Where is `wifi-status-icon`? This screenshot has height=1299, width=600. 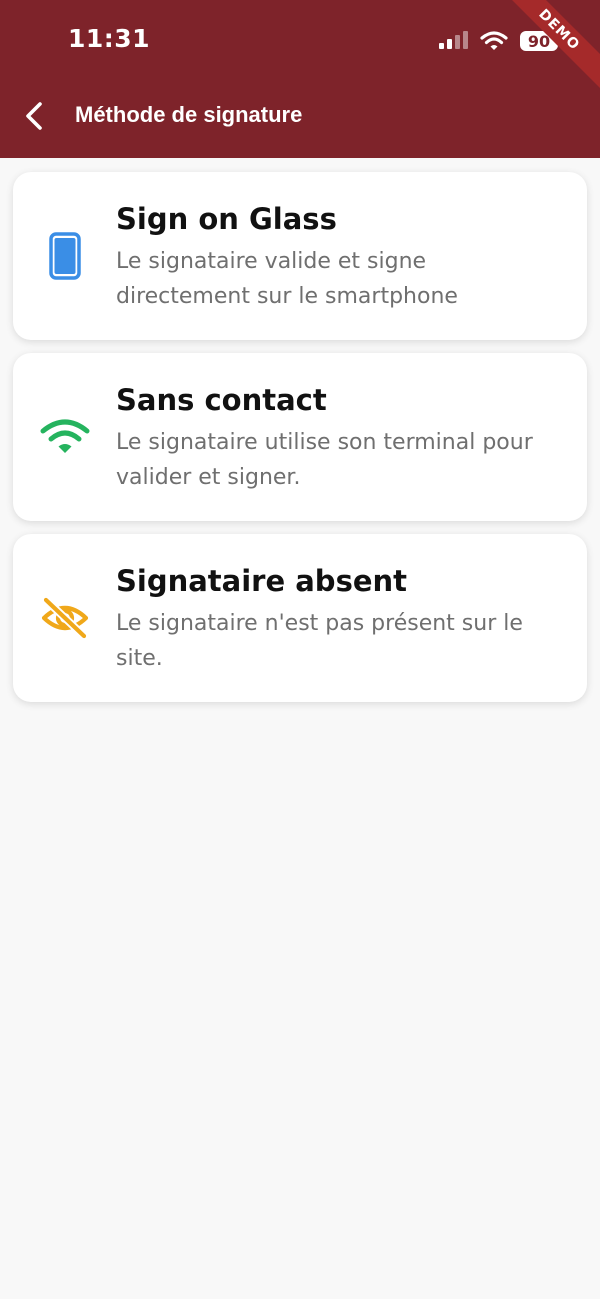 wifi-status-icon is located at coordinates (494, 40).